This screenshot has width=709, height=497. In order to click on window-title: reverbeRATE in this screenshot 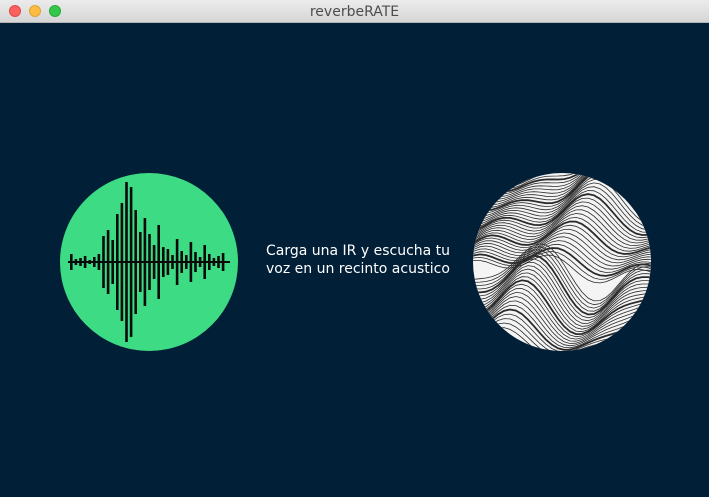, I will do `click(354, 12)`.